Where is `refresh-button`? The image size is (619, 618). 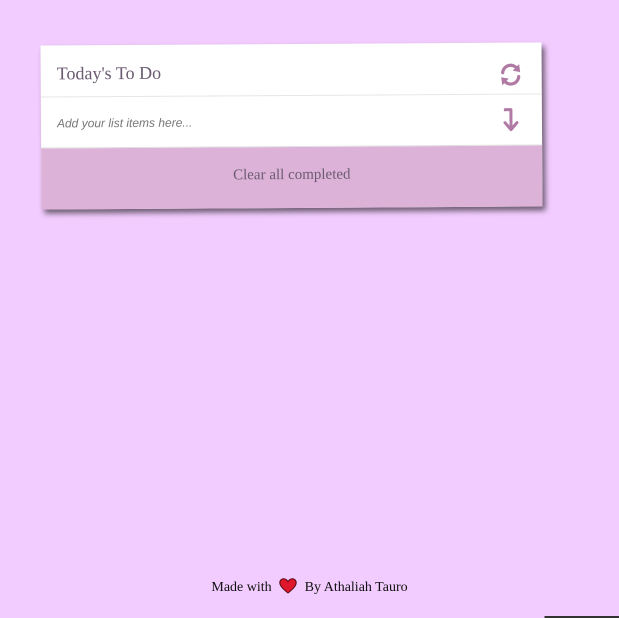 refresh-button is located at coordinates (511, 75).